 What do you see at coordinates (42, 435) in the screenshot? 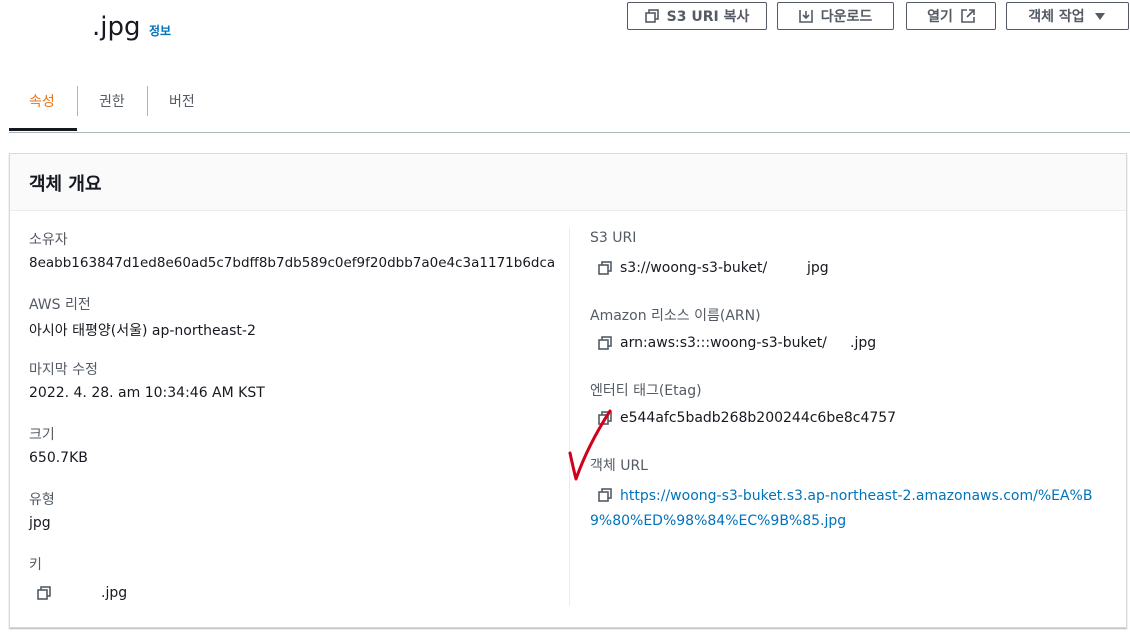
I see `size-label: 크기` at bounding box center [42, 435].